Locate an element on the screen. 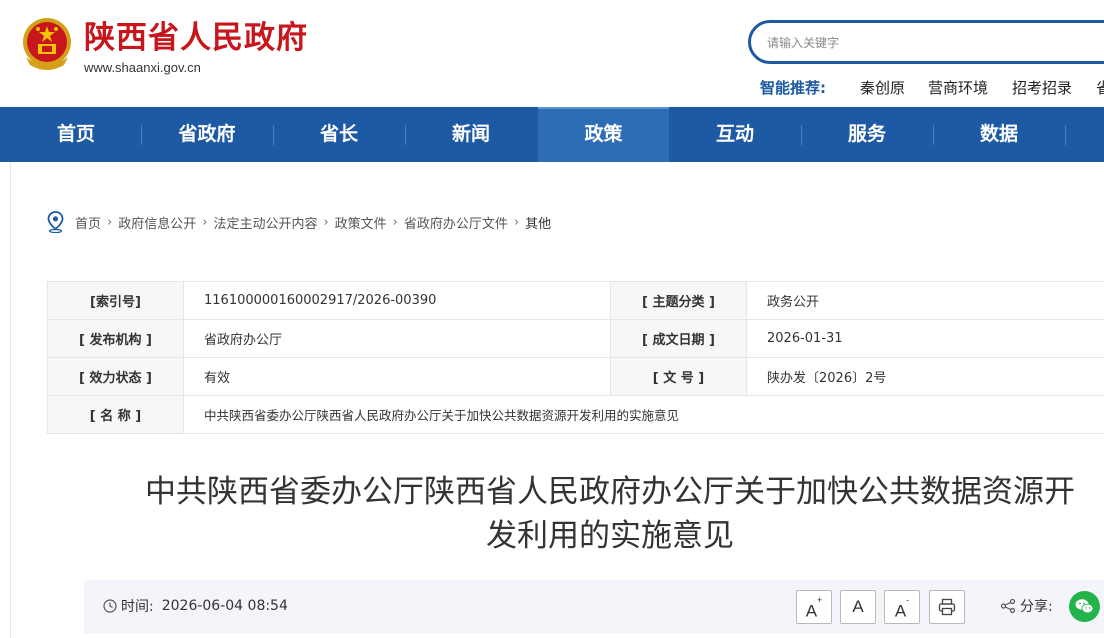 This screenshot has height=638, width=1104. article-info-bar: 时间: 2026-06-04 08:54 A+ A A- 分享: is located at coordinates (594, 607).